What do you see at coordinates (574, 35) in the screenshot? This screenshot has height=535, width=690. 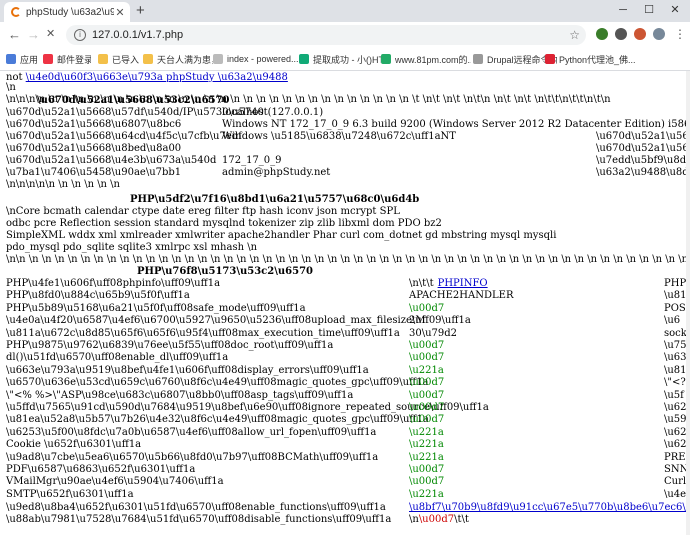 I see `bookmark-star-icon: ☆` at bounding box center [574, 35].